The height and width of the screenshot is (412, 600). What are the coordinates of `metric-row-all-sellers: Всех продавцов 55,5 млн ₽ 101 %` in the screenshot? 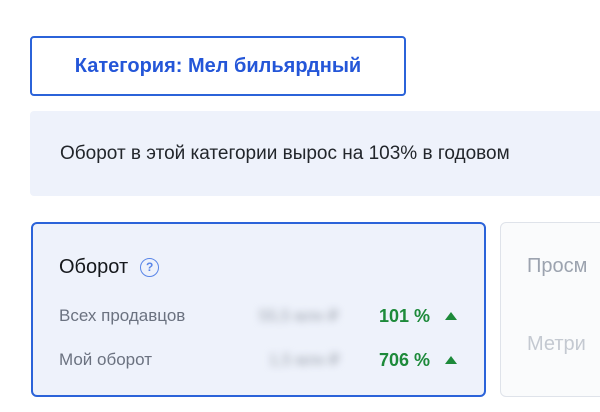 It's located at (264, 317).